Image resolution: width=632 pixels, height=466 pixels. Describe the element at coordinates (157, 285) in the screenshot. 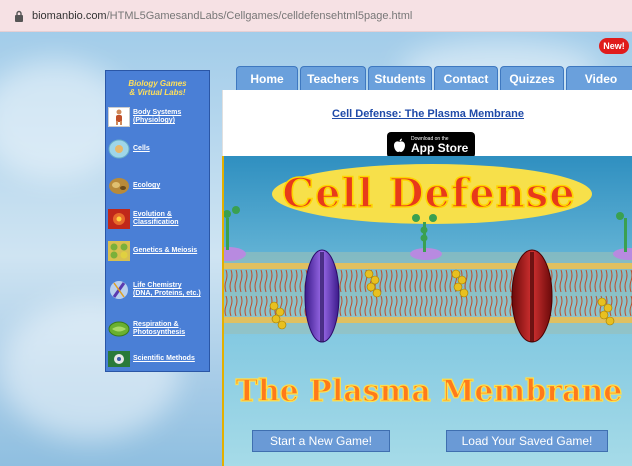

I see `nav-label-line1: Life Chemistry` at that location.